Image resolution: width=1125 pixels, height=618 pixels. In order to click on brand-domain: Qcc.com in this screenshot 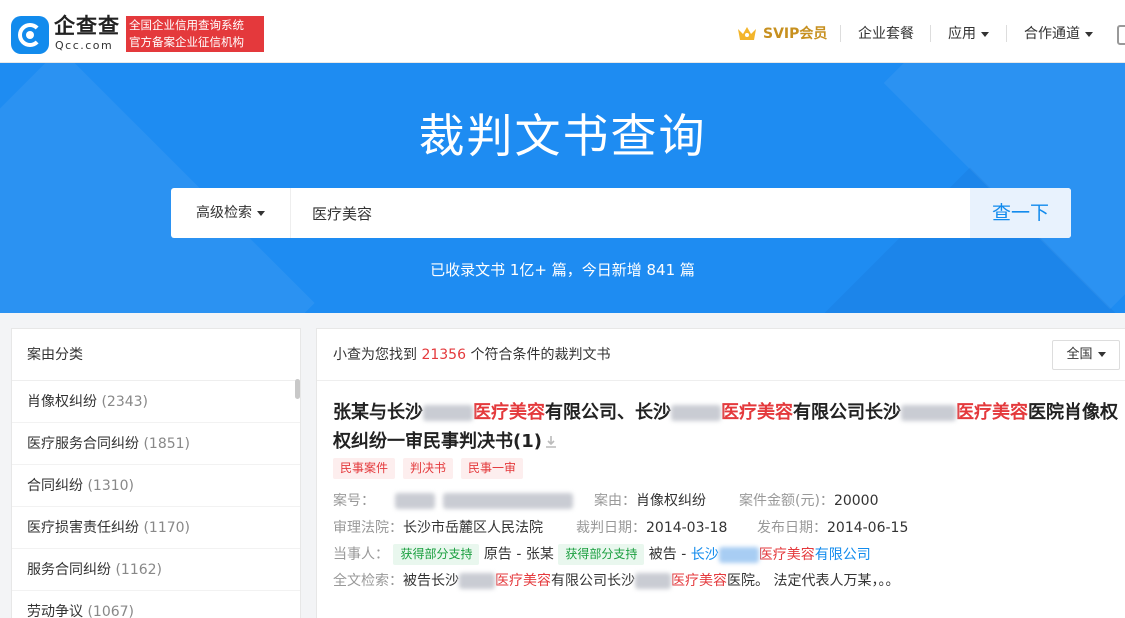, I will do `click(84, 45)`.